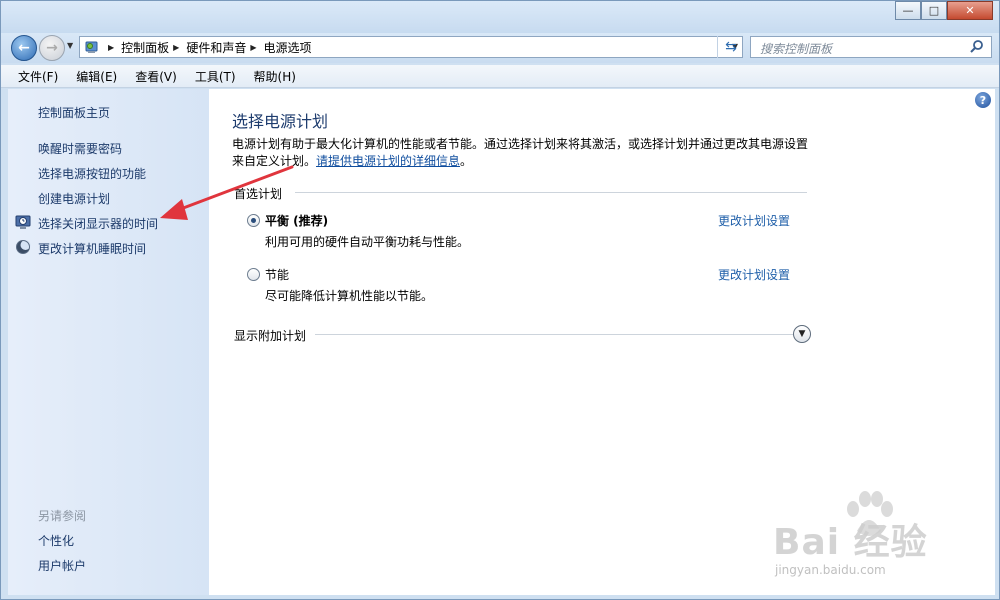 The width and height of the screenshot is (1000, 600). I want to click on menu-file: 文件(F), so click(38, 76).